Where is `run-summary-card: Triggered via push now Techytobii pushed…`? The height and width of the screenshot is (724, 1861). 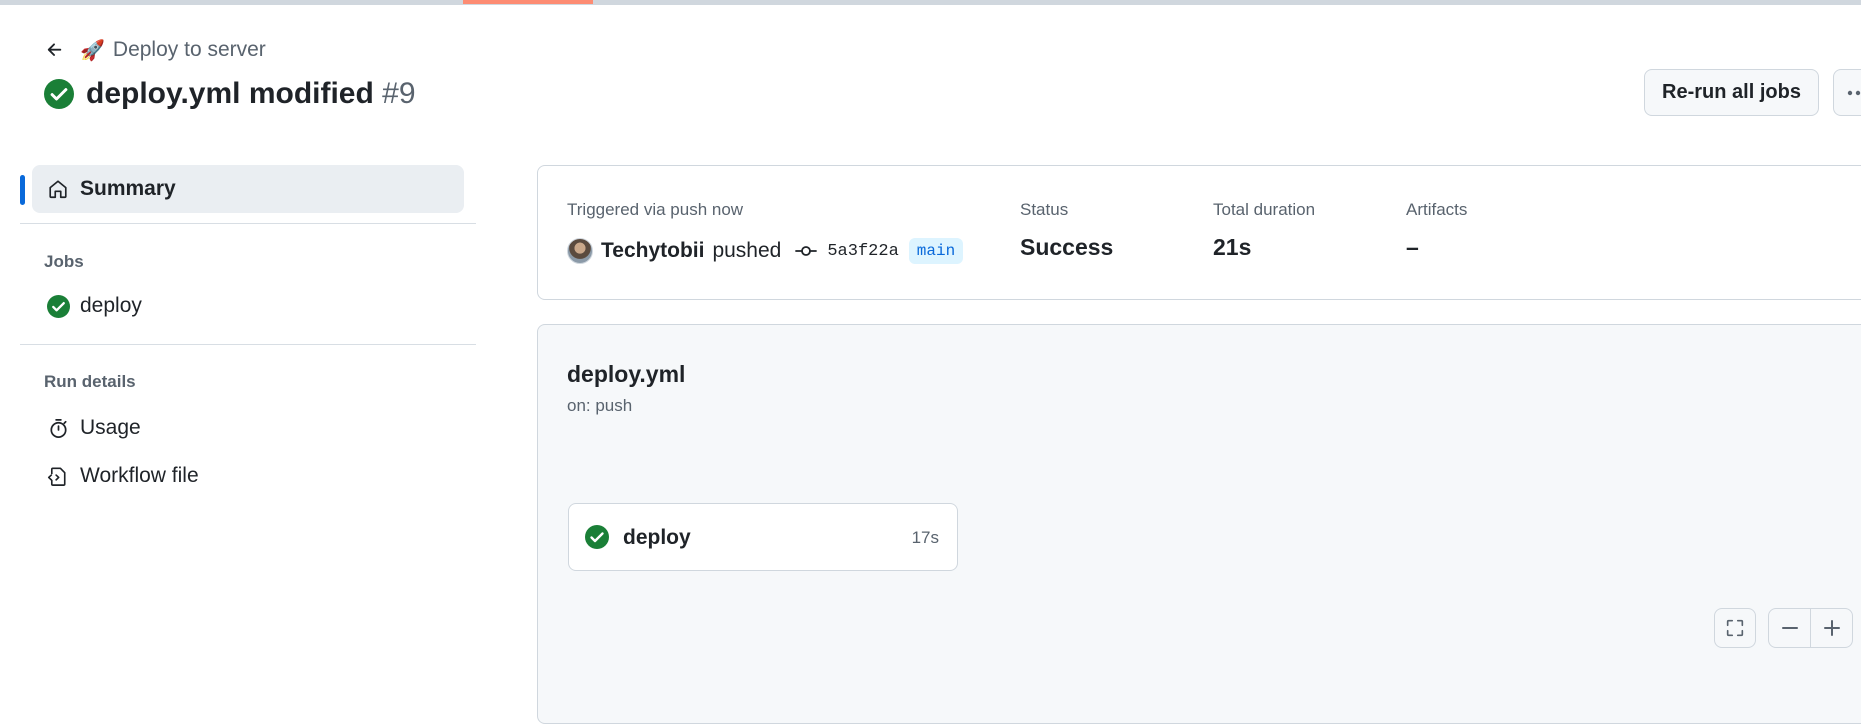 run-summary-card: Triggered via push now Techytobii pushed… is located at coordinates (1199, 232).